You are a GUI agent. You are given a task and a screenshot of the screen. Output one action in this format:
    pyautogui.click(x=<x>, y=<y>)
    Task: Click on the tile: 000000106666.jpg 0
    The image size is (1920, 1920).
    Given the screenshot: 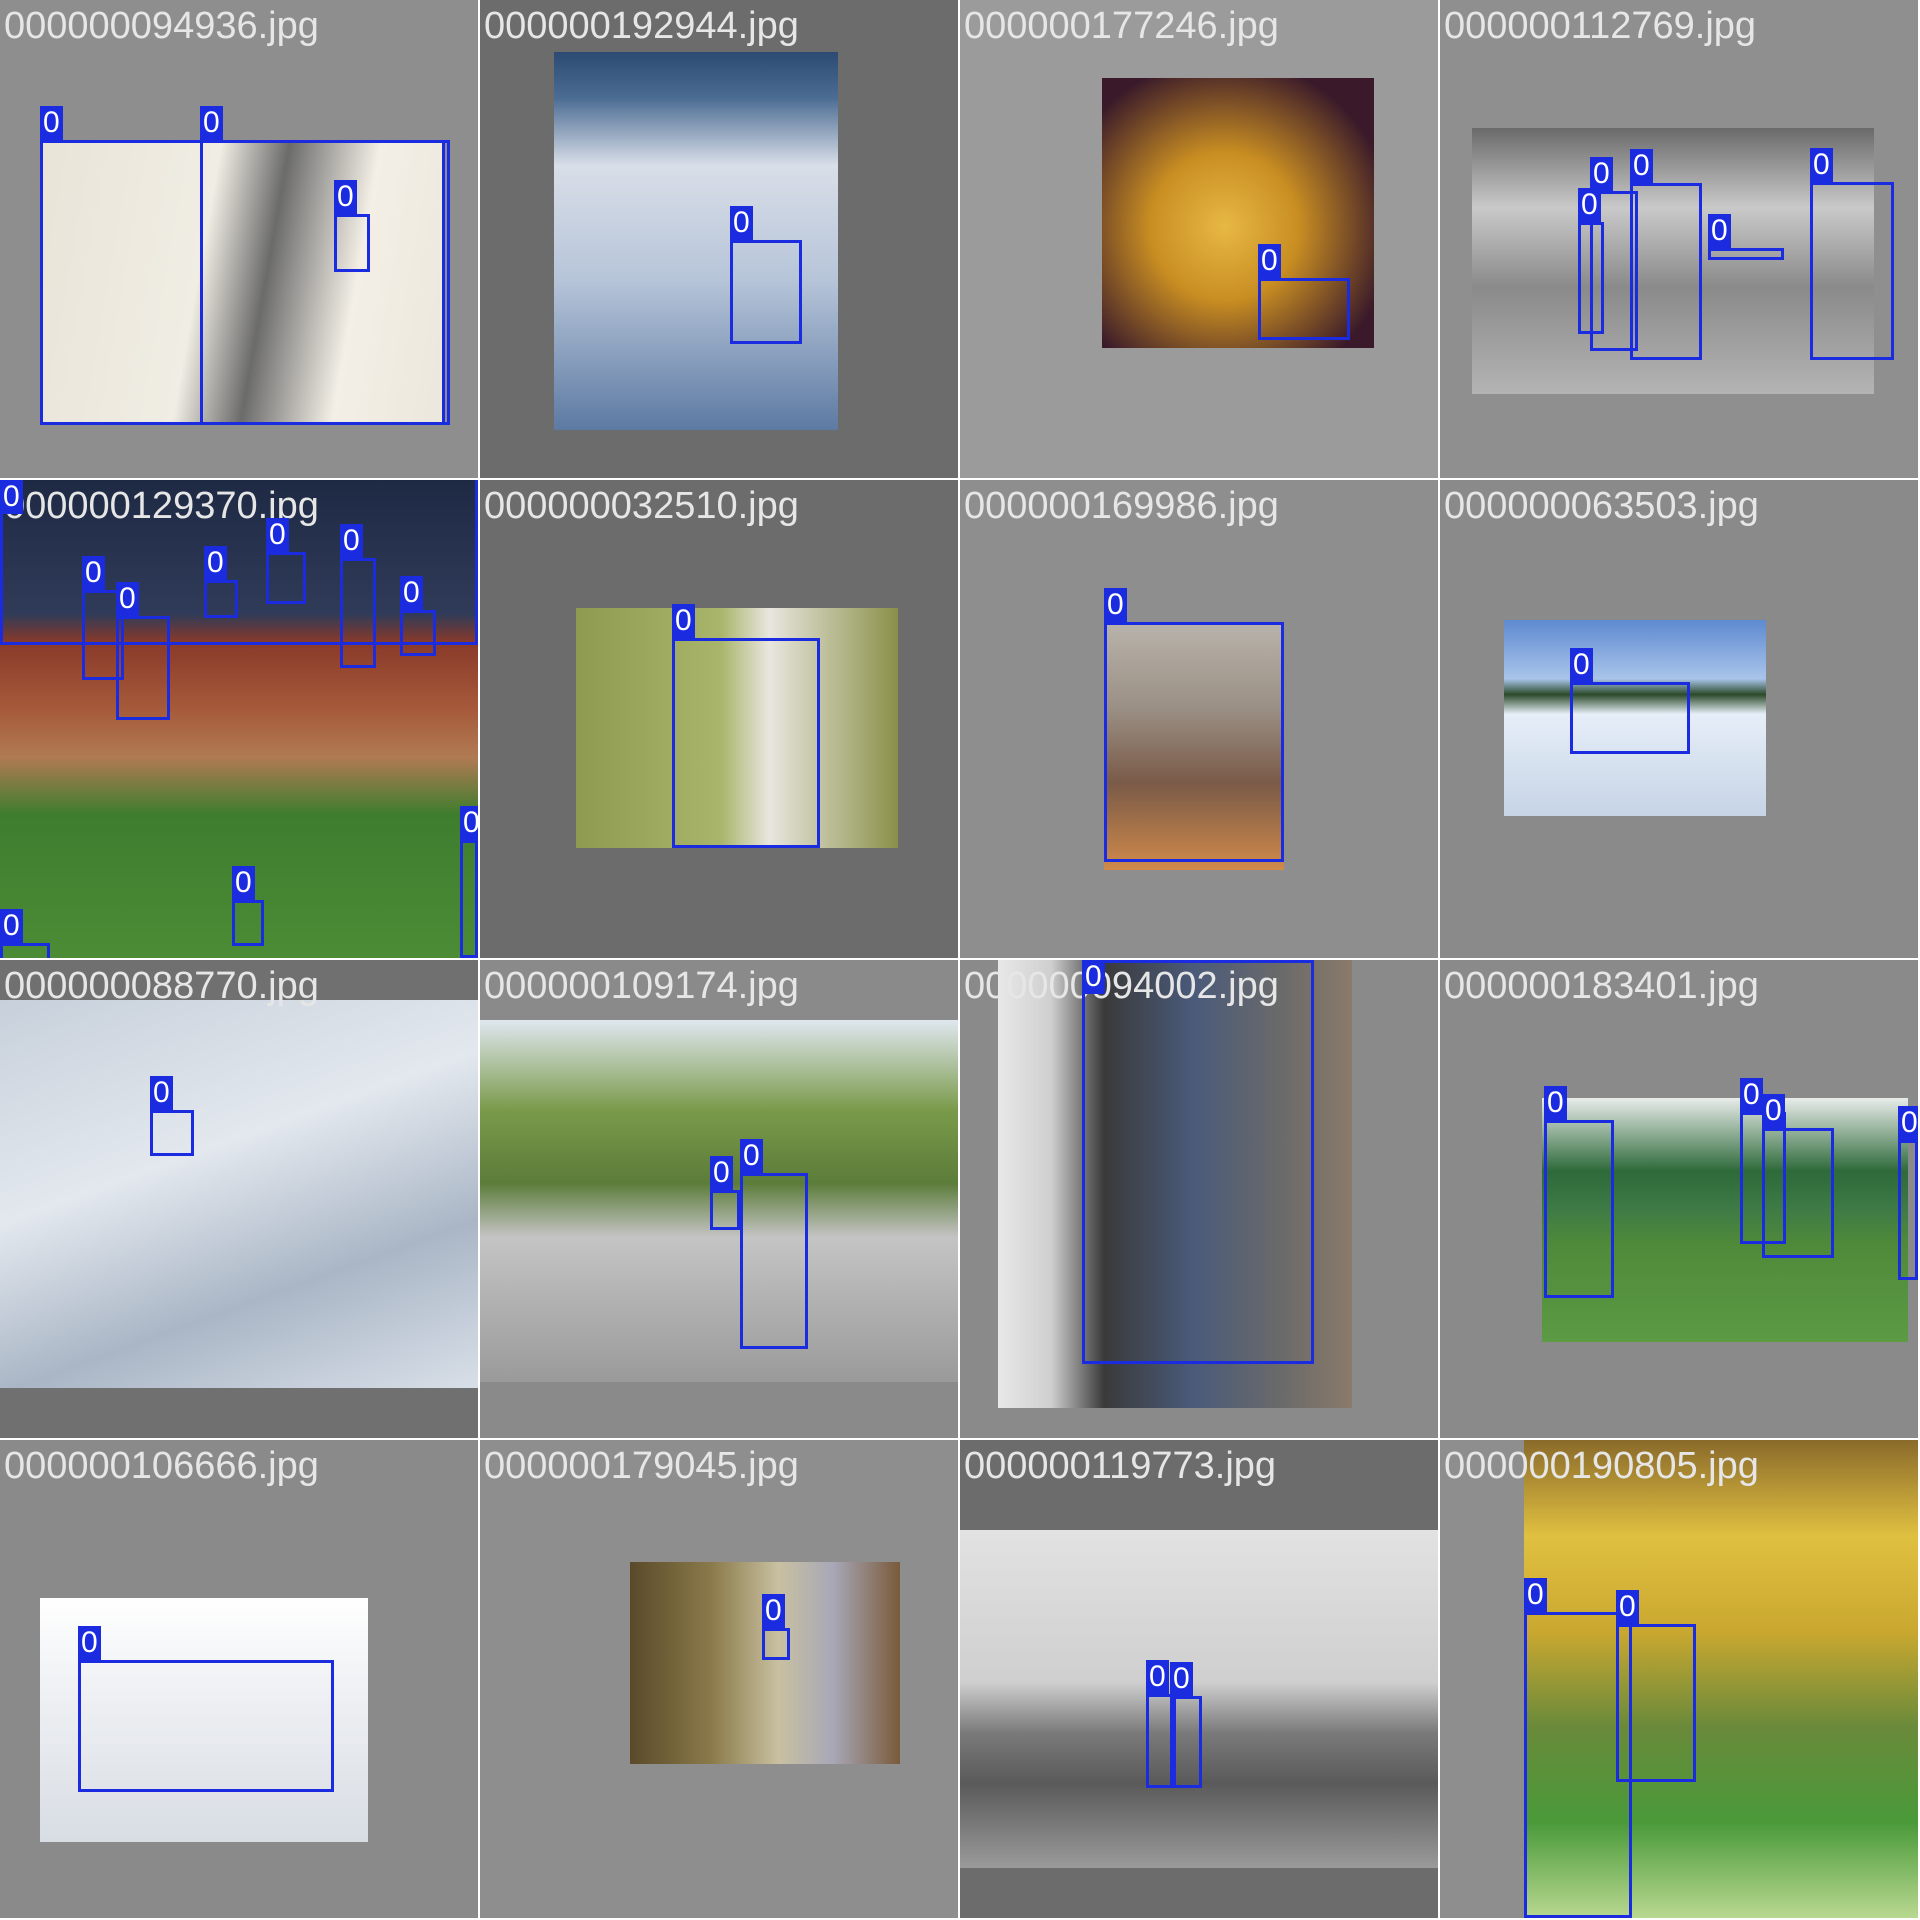 What is the action you would take?
    pyautogui.click(x=239, y=1679)
    